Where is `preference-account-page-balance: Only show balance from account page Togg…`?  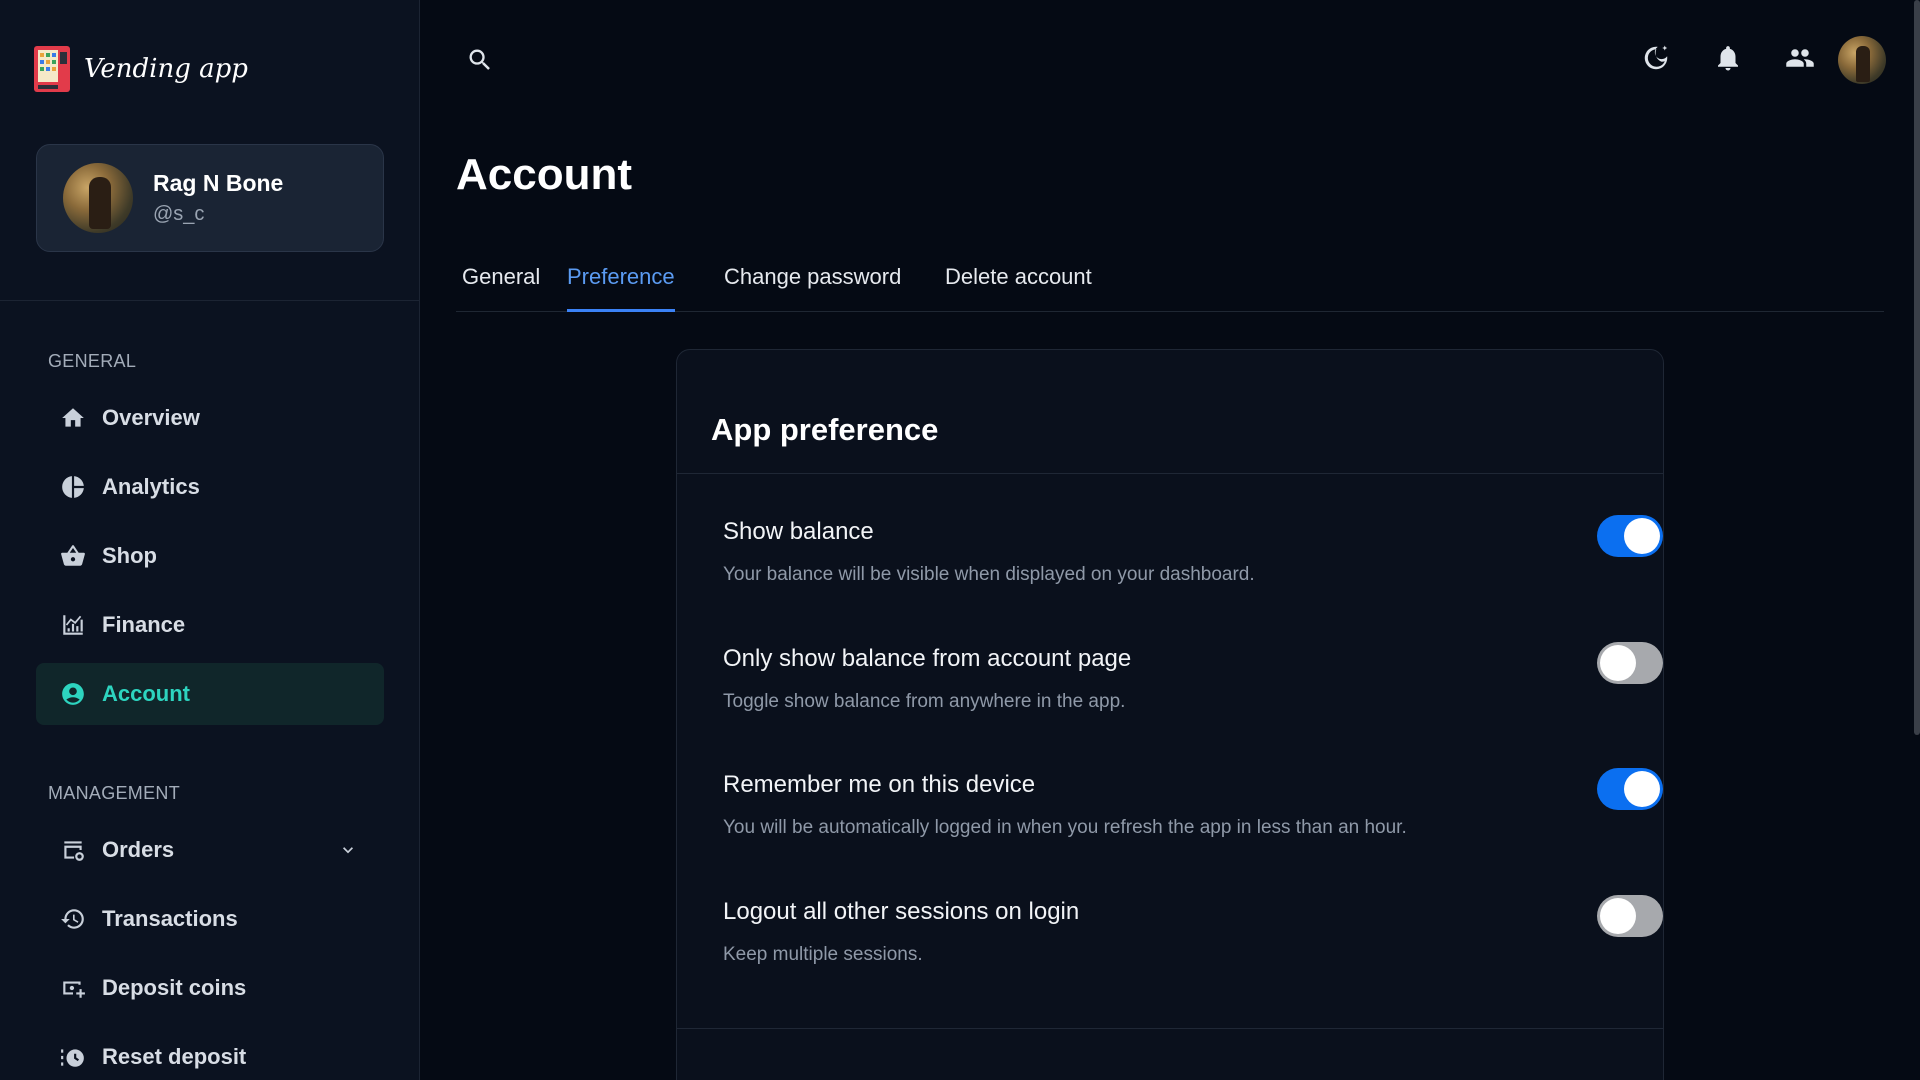 preference-account-page-balance: Only show balance from account page Togg… is located at coordinates (1193, 677).